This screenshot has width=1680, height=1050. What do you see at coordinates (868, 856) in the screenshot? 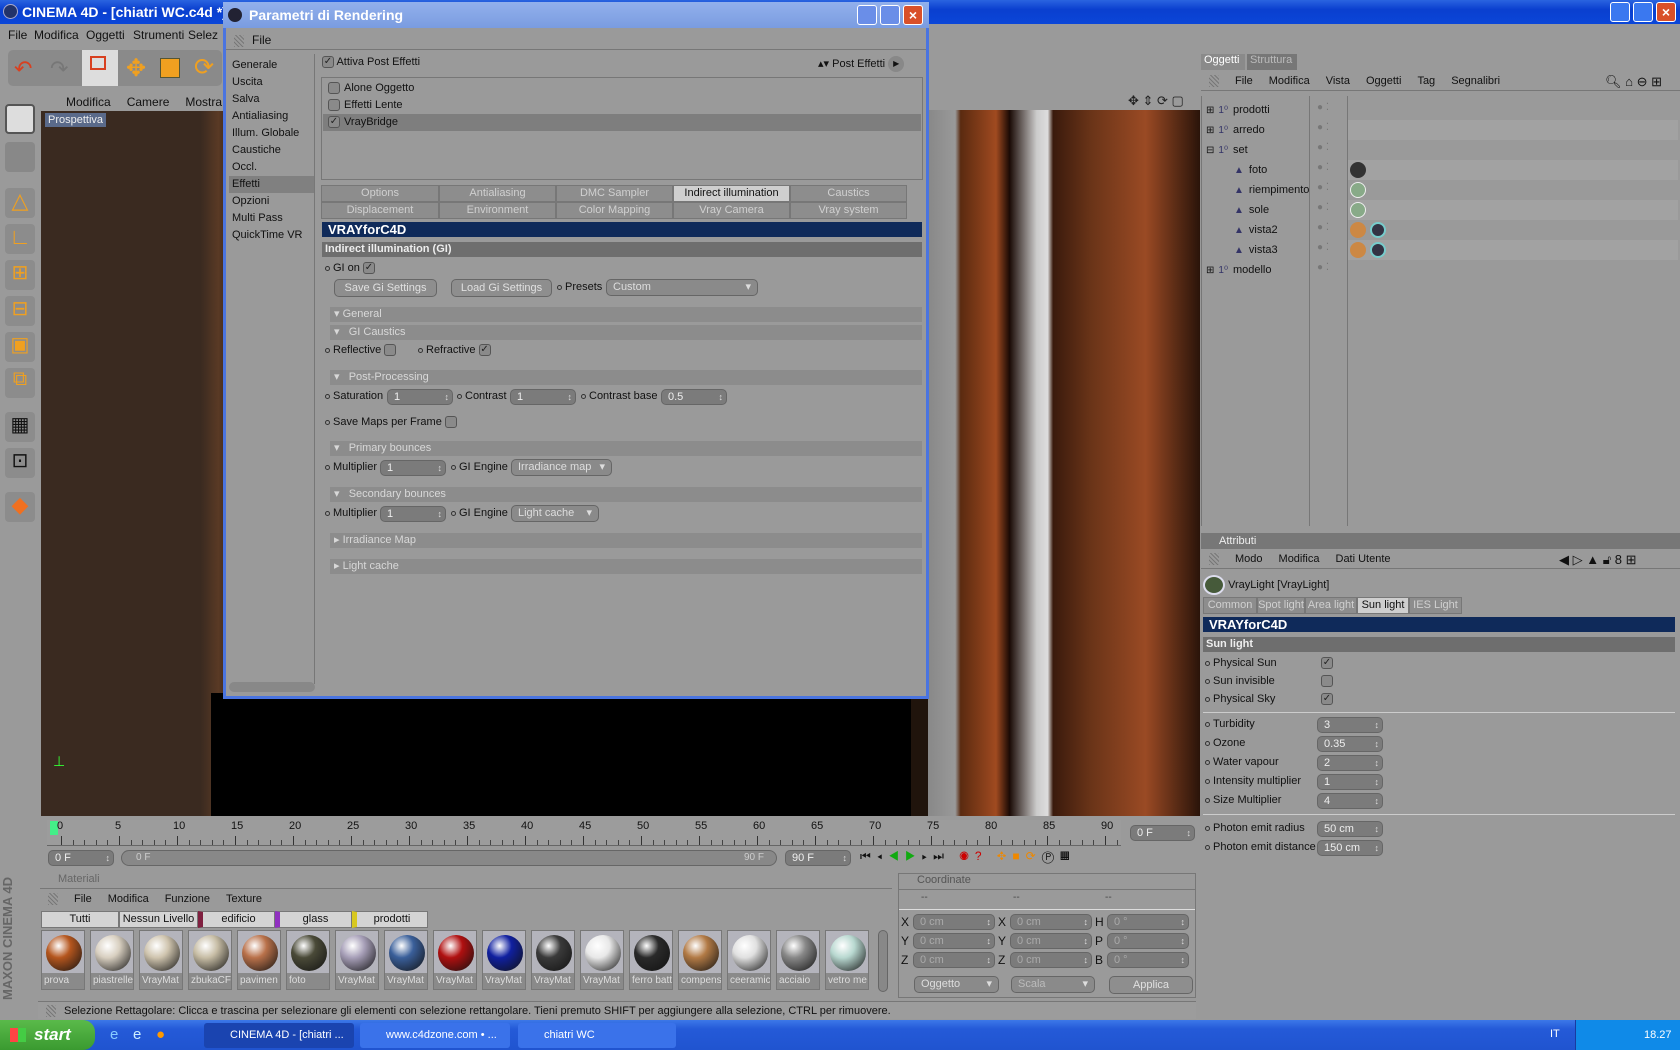
I see `go-to-start-icon: ⏮` at bounding box center [868, 856].